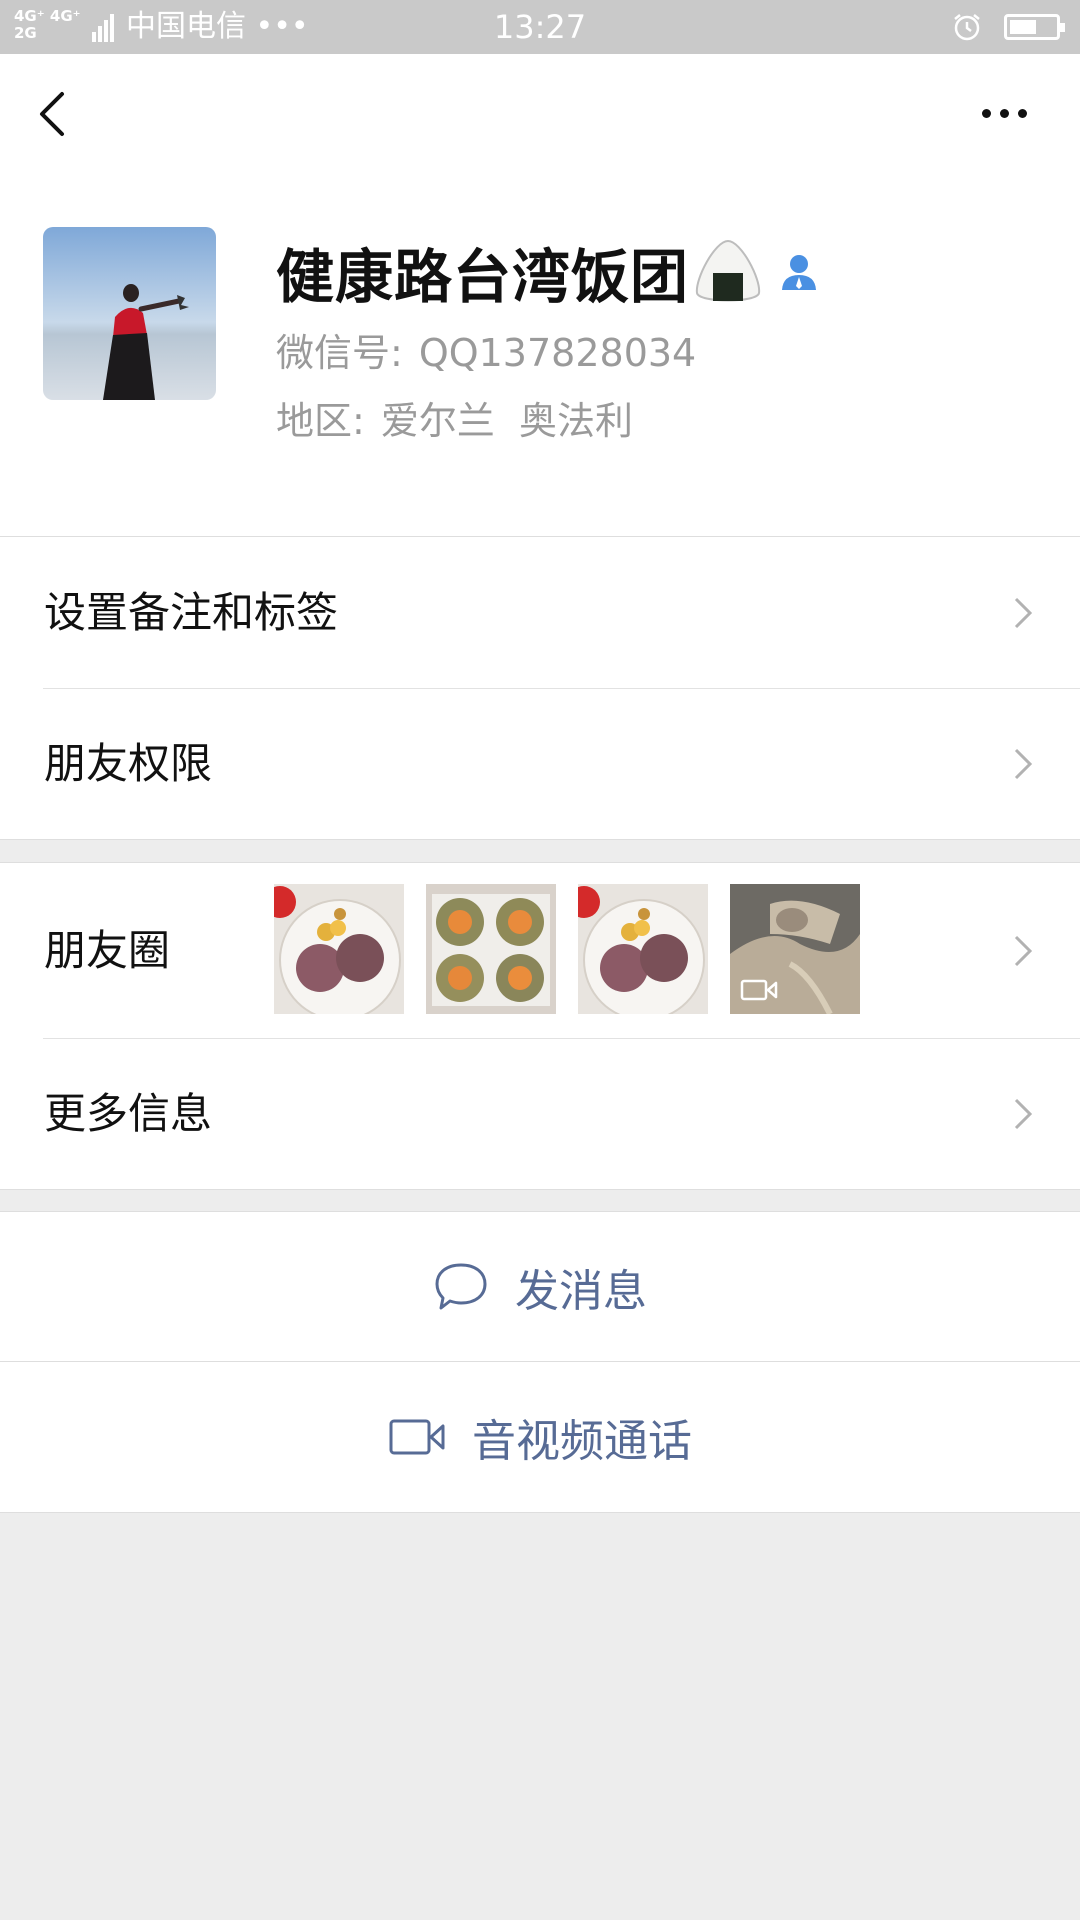 The image size is (1080, 1920). I want to click on moments-row: 朋友圈, so click(540, 950).